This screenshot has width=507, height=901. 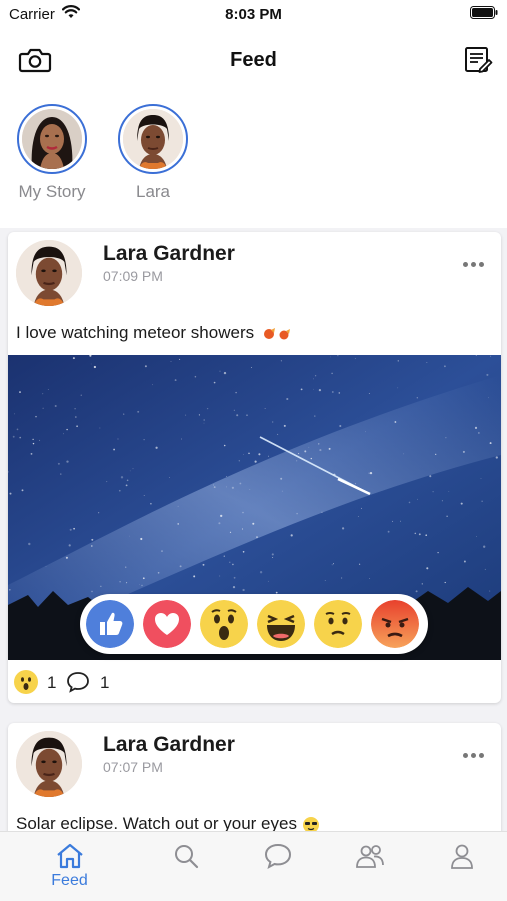 I want to click on friends-icon, so click(x=370, y=856).